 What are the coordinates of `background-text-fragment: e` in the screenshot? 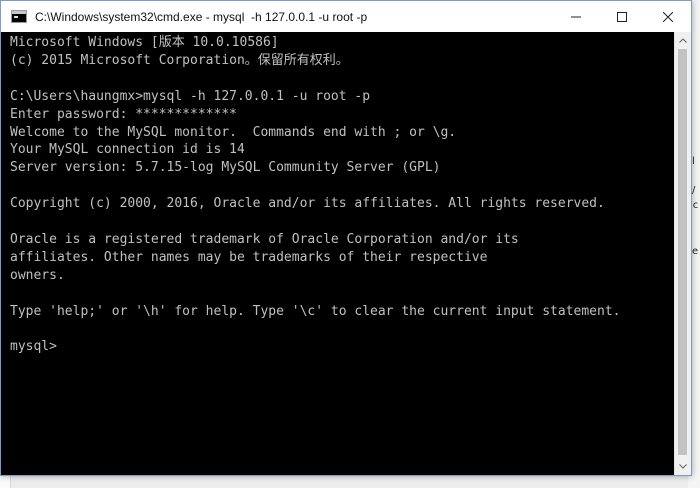 It's located at (695, 251).